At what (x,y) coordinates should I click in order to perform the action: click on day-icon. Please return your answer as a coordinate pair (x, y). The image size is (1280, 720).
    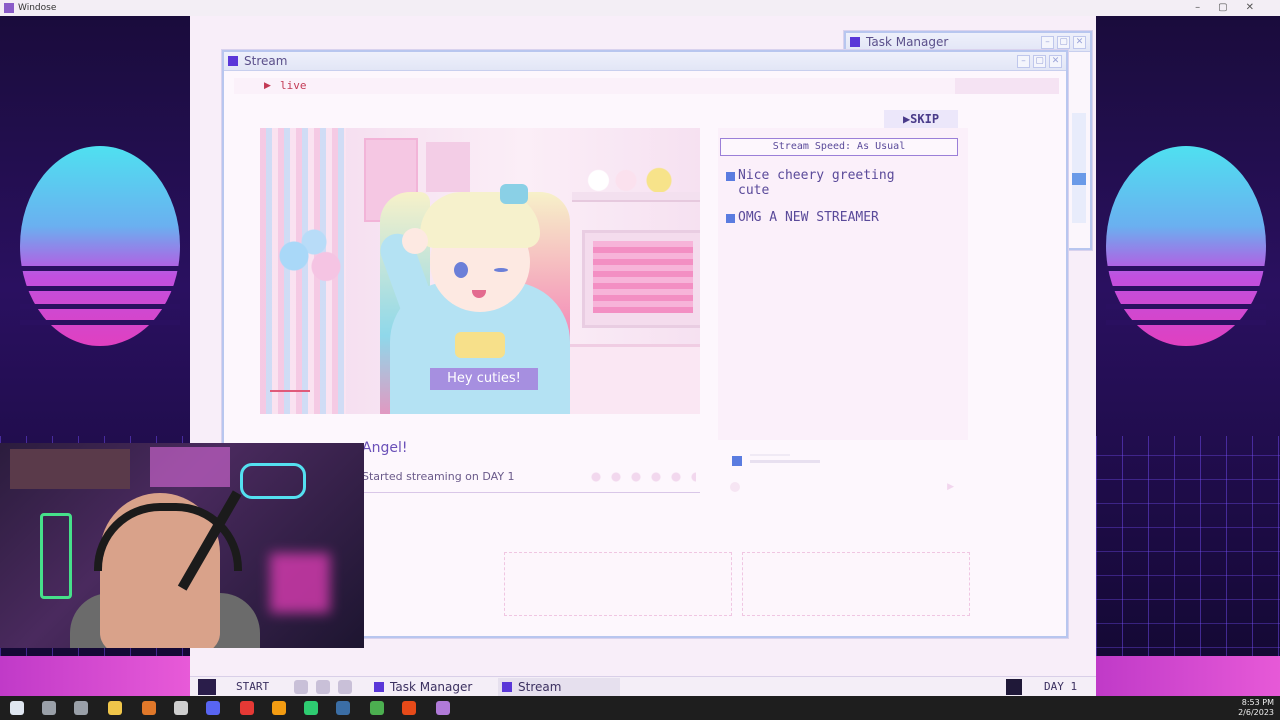
    Looking at the image, I should click on (1014, 687).